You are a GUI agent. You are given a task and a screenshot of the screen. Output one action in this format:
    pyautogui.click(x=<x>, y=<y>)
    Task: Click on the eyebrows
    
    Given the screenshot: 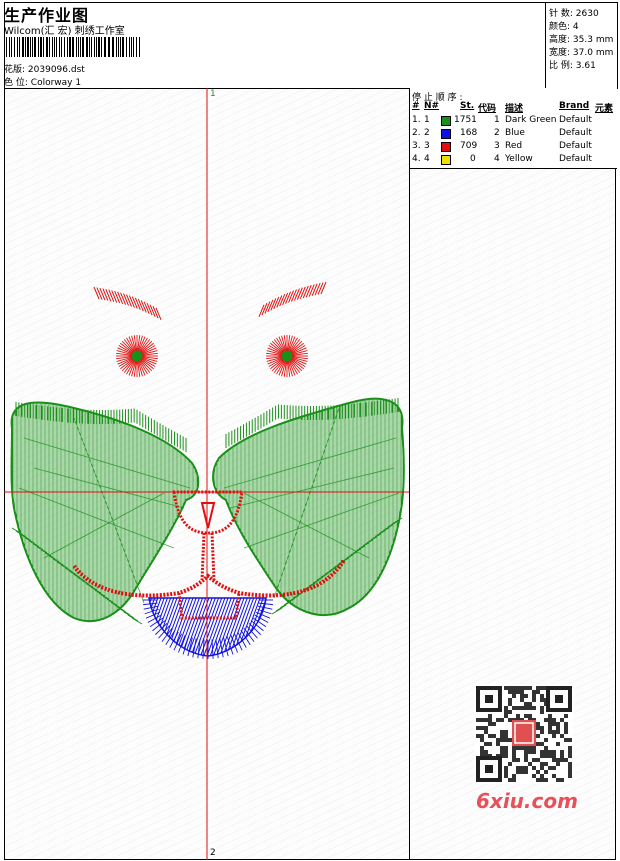 What is the action you would take?
    pyautogui.click(x=210, y=300)
    